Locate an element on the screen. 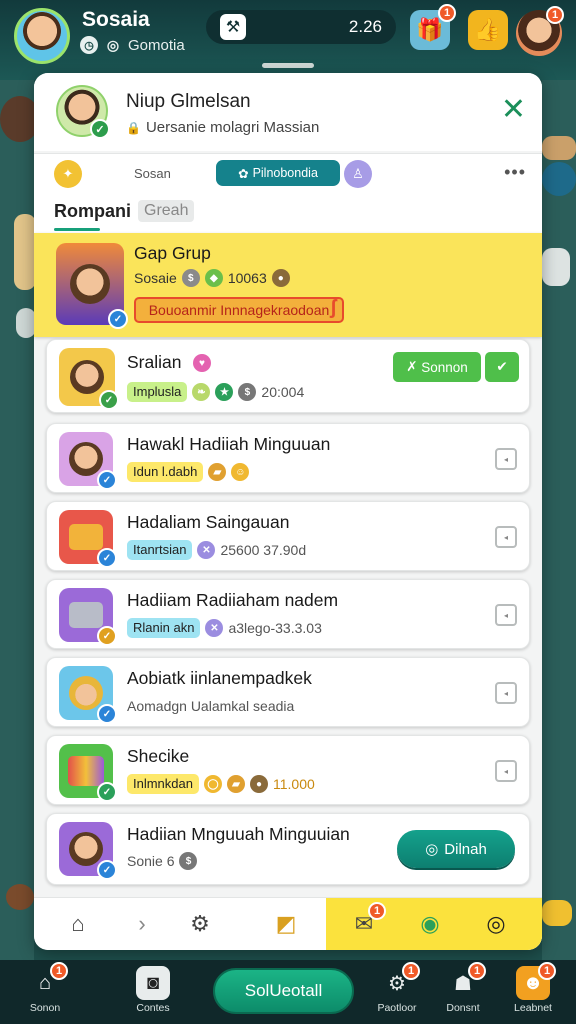 The height and width of the screenshot is (1024, 576). list-item-meta: Implusla ❧ ★ $ 20:004 is located at coordinates (215, 392).